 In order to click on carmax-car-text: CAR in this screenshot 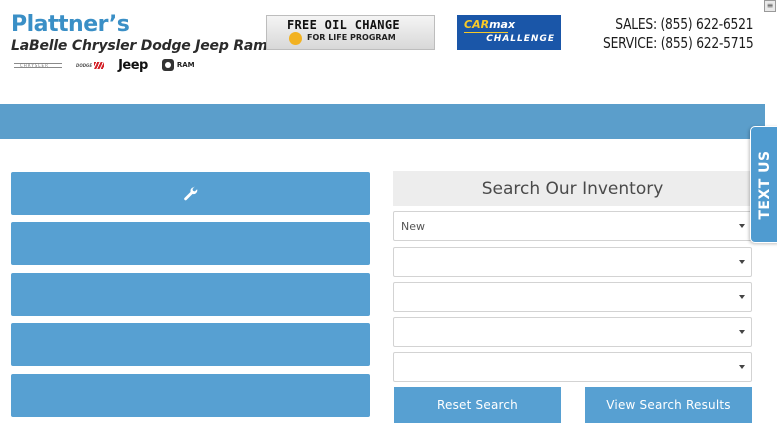, I will do `click(477, 24)`.